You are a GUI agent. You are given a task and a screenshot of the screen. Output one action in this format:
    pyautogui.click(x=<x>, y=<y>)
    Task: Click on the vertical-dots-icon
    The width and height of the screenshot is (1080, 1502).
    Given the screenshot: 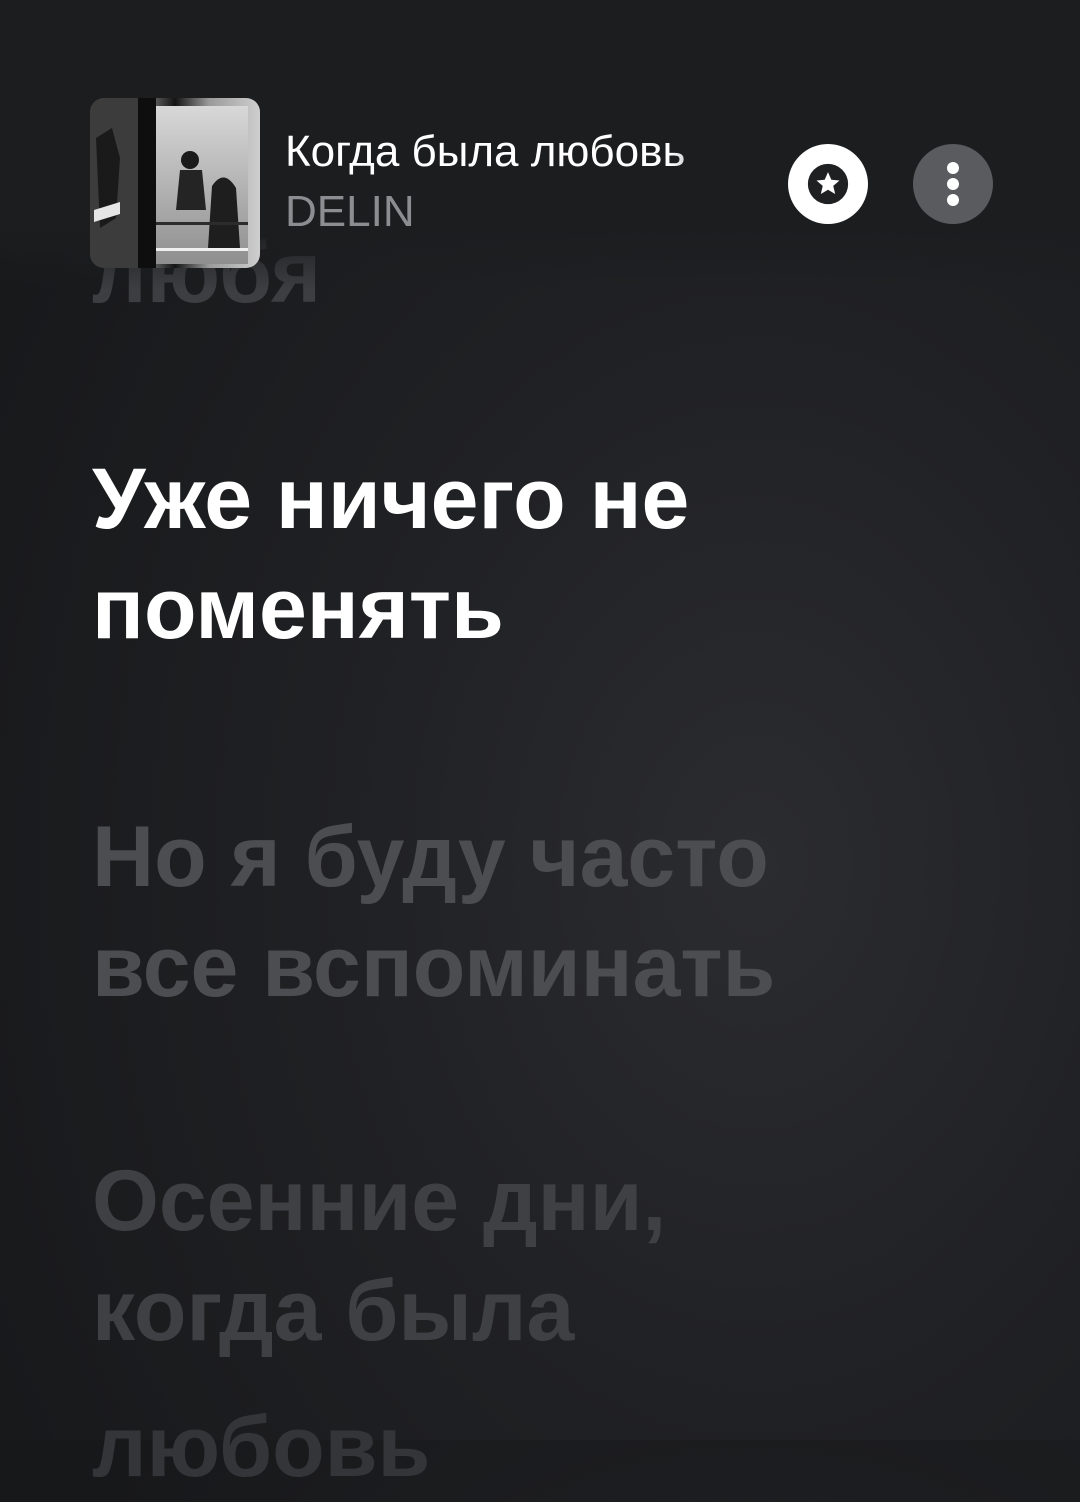 What is the action you would take?
    pyautogui.click(x=953, y=184)
    